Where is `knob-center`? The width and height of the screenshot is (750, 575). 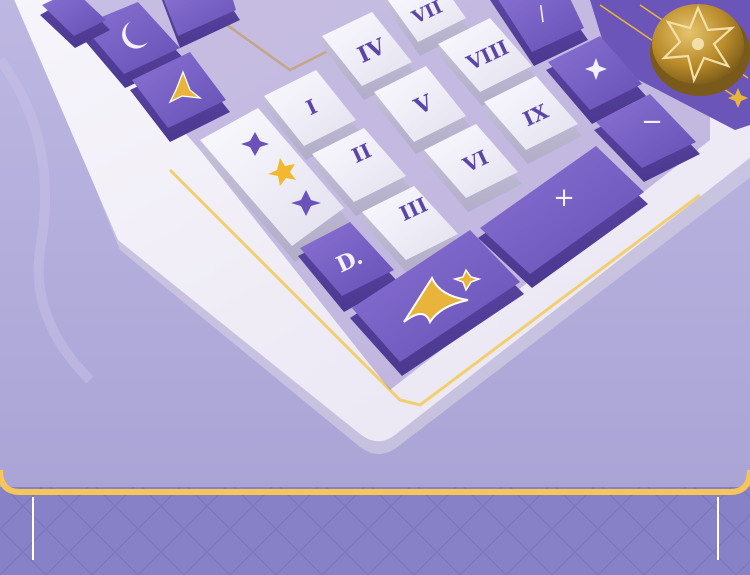 knob-center is located at coordinates (698, 44).